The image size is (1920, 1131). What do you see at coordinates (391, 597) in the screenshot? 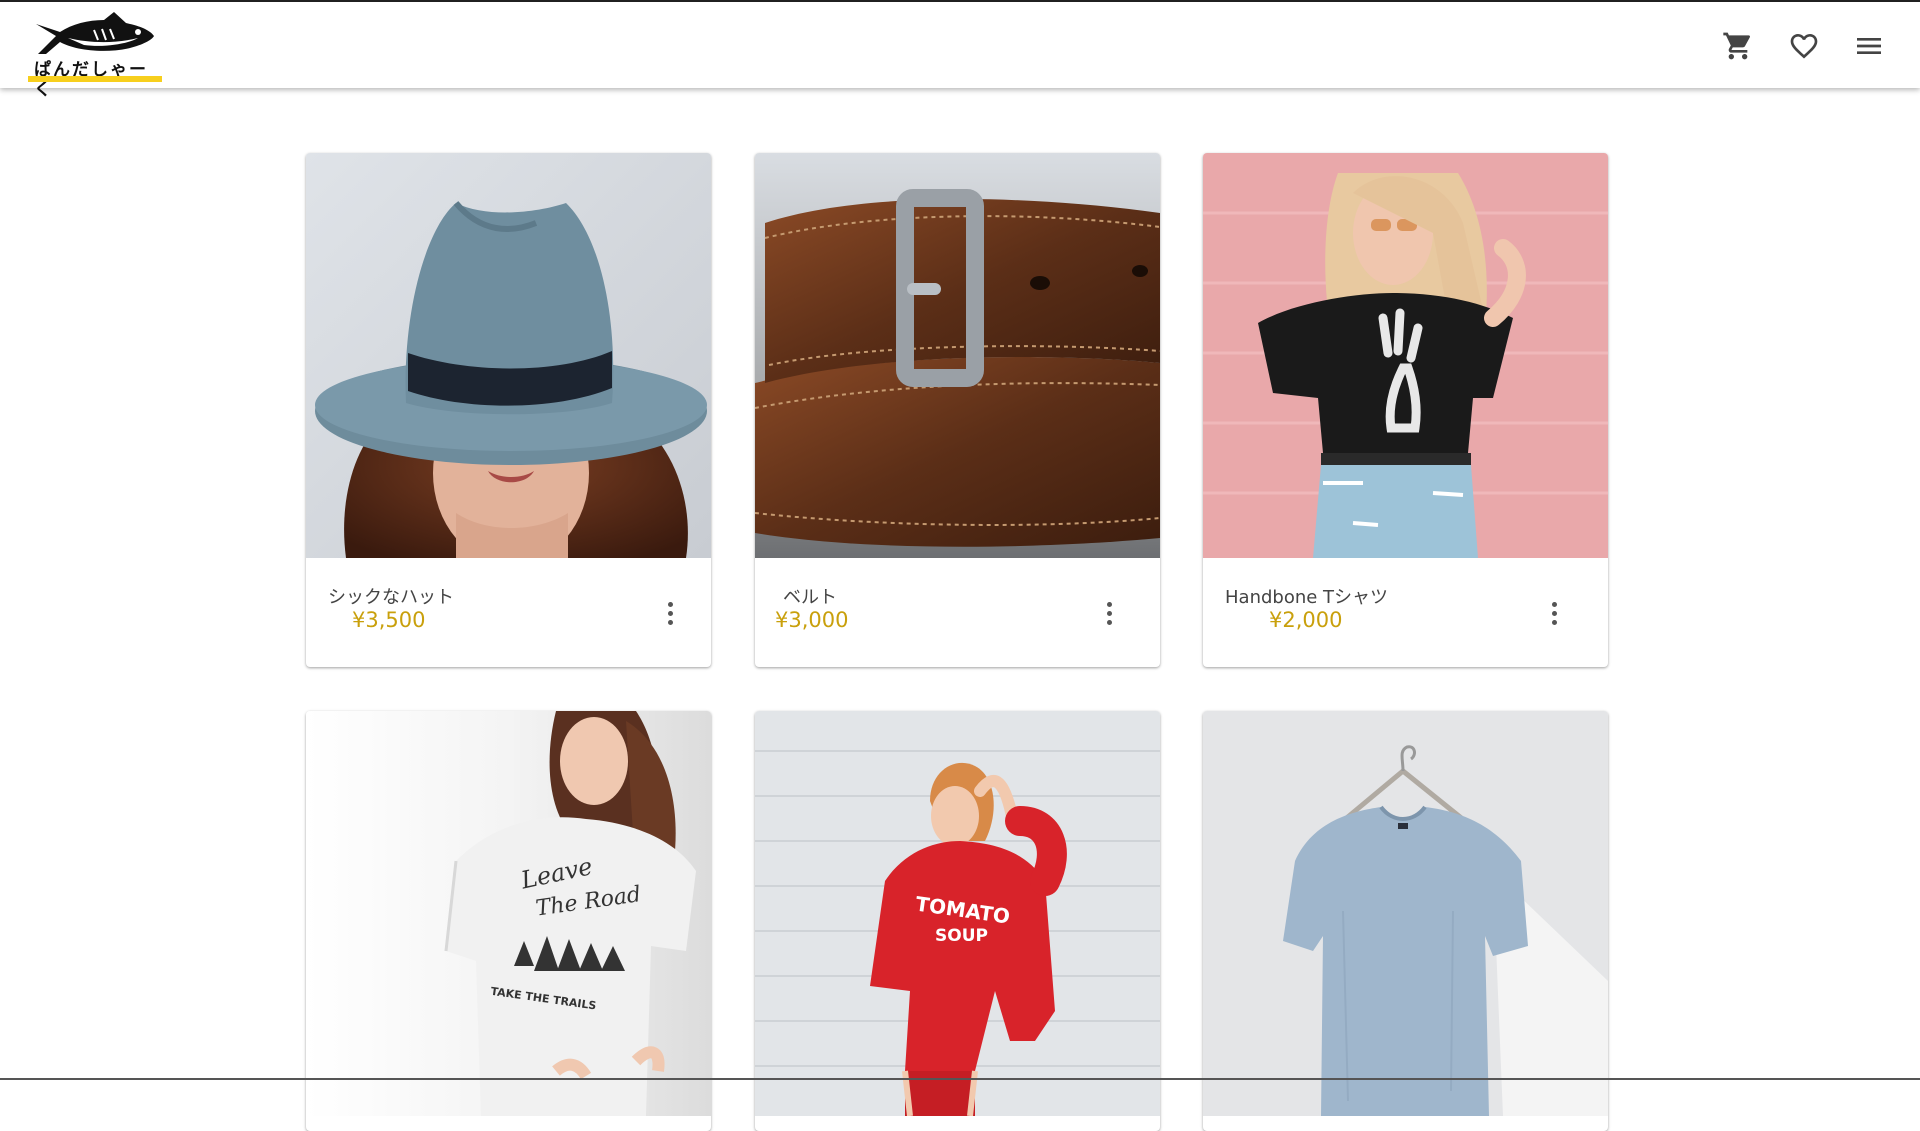
I see `product-name: シックなハット` at bounding box center [391, 597].